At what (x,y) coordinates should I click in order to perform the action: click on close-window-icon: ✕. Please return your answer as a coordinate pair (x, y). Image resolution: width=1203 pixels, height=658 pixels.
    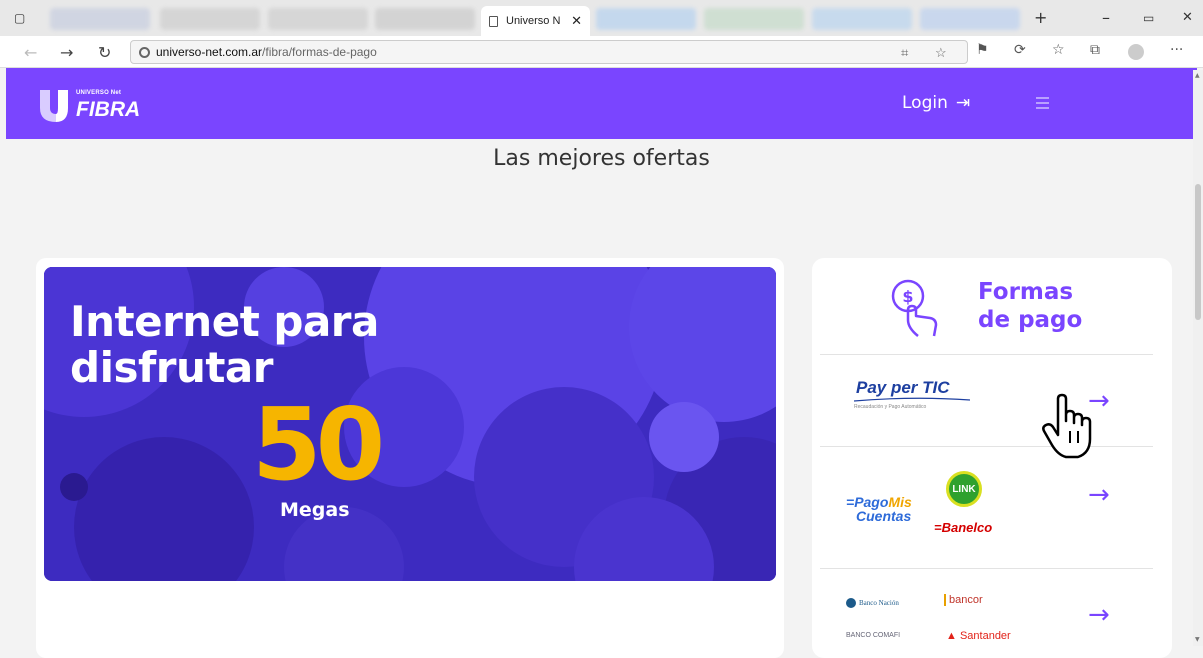
    Looking at the image, I should click on (1187, 18).